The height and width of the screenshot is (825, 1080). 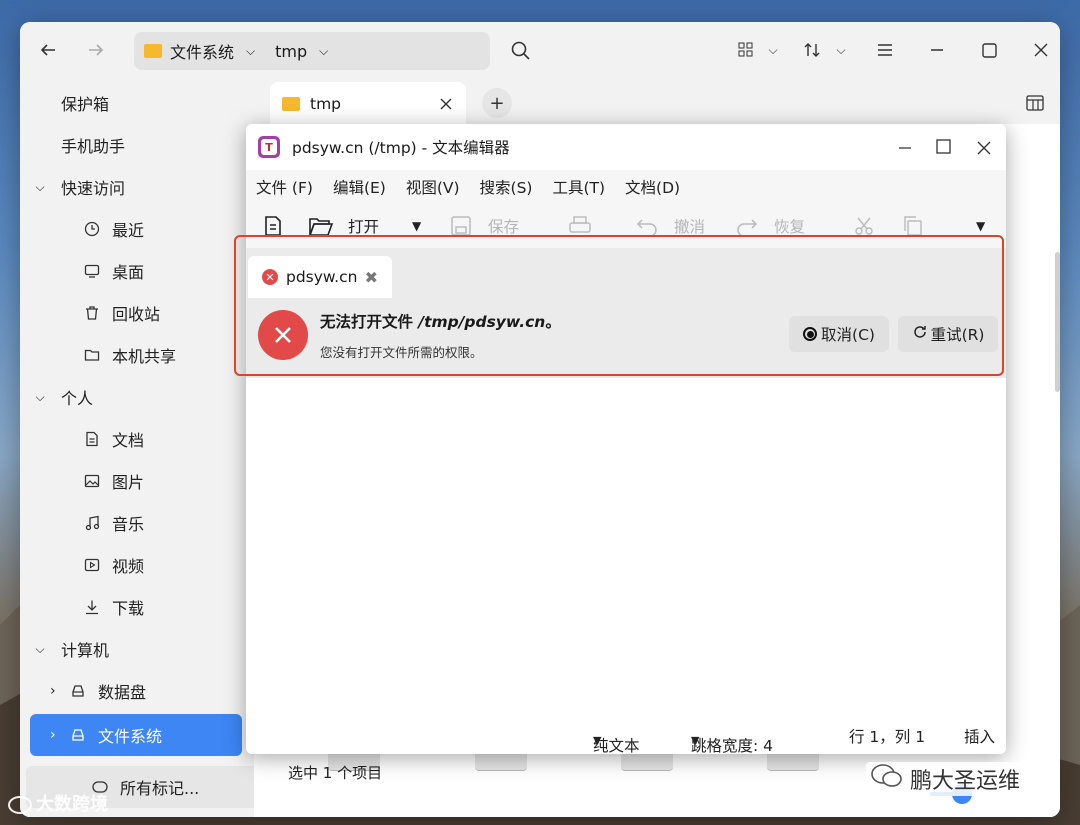 What do you see at coordinates (78, 735) in the screenshot?
I see `drive-icon` at bounding box center [78, 735].